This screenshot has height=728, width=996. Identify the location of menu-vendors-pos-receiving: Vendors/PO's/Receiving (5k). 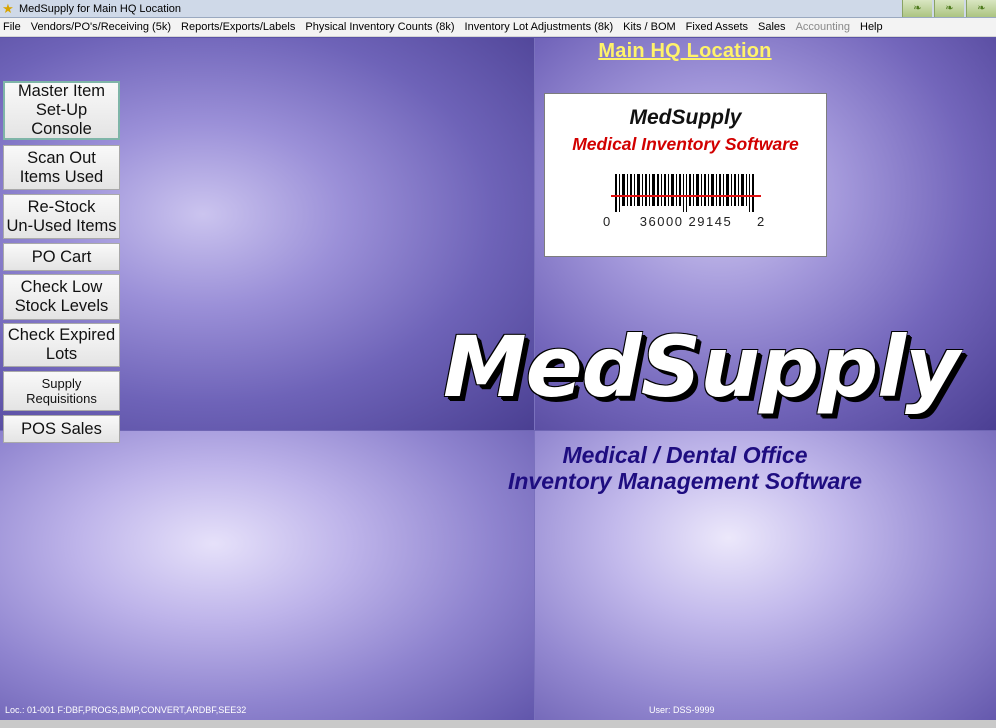
(101, 27).